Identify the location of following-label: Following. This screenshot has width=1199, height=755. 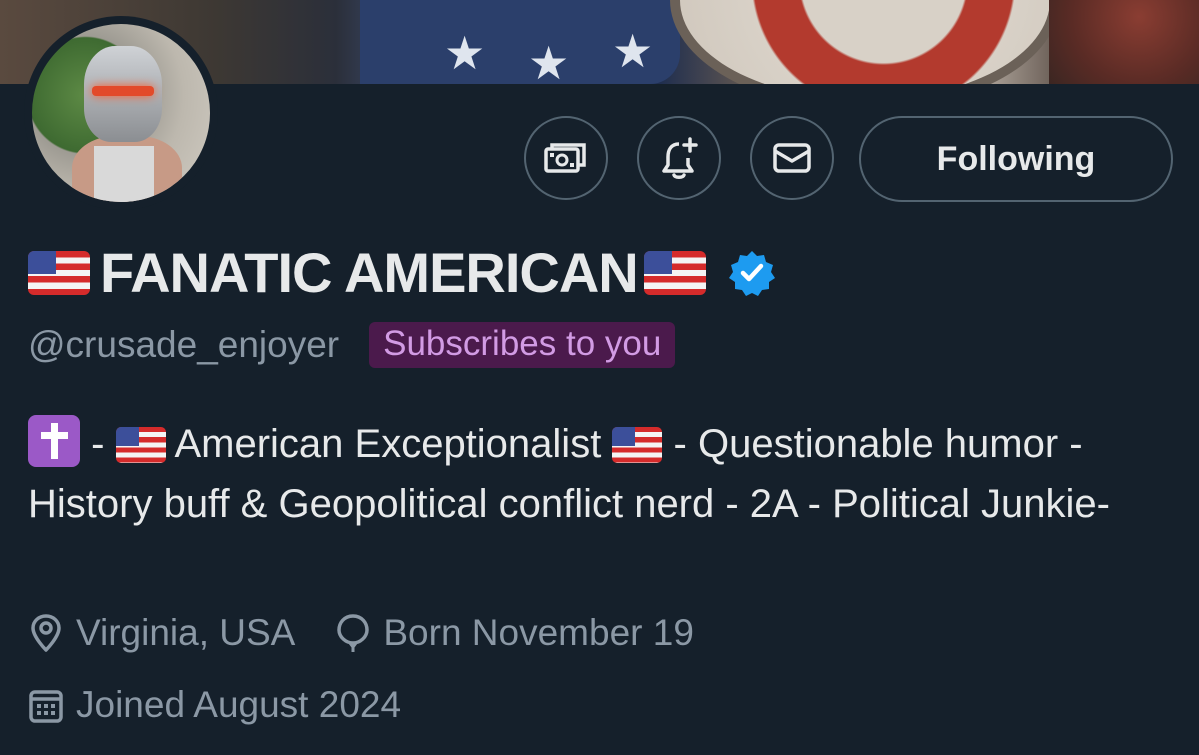
(1016, 158).